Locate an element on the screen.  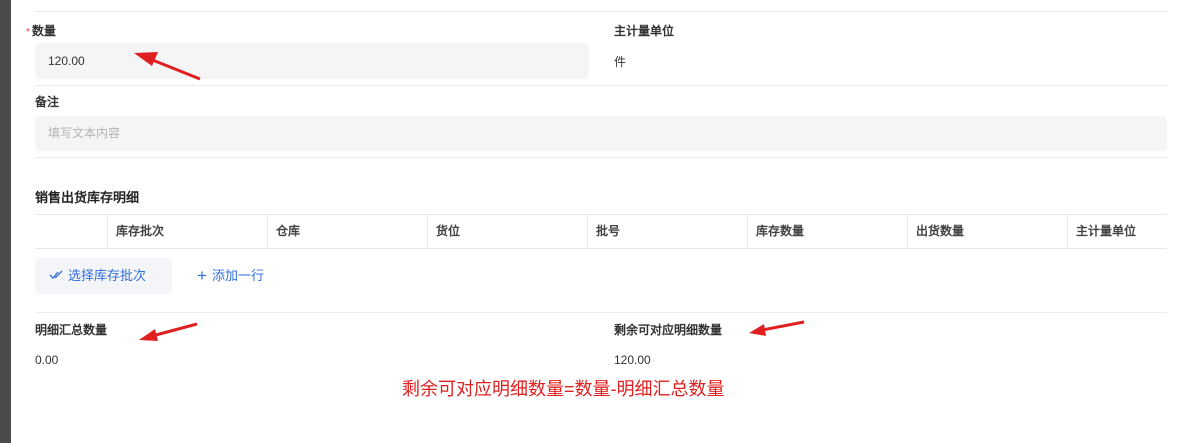
annotation-arrow-quantity is located at coordinates (167, 66).